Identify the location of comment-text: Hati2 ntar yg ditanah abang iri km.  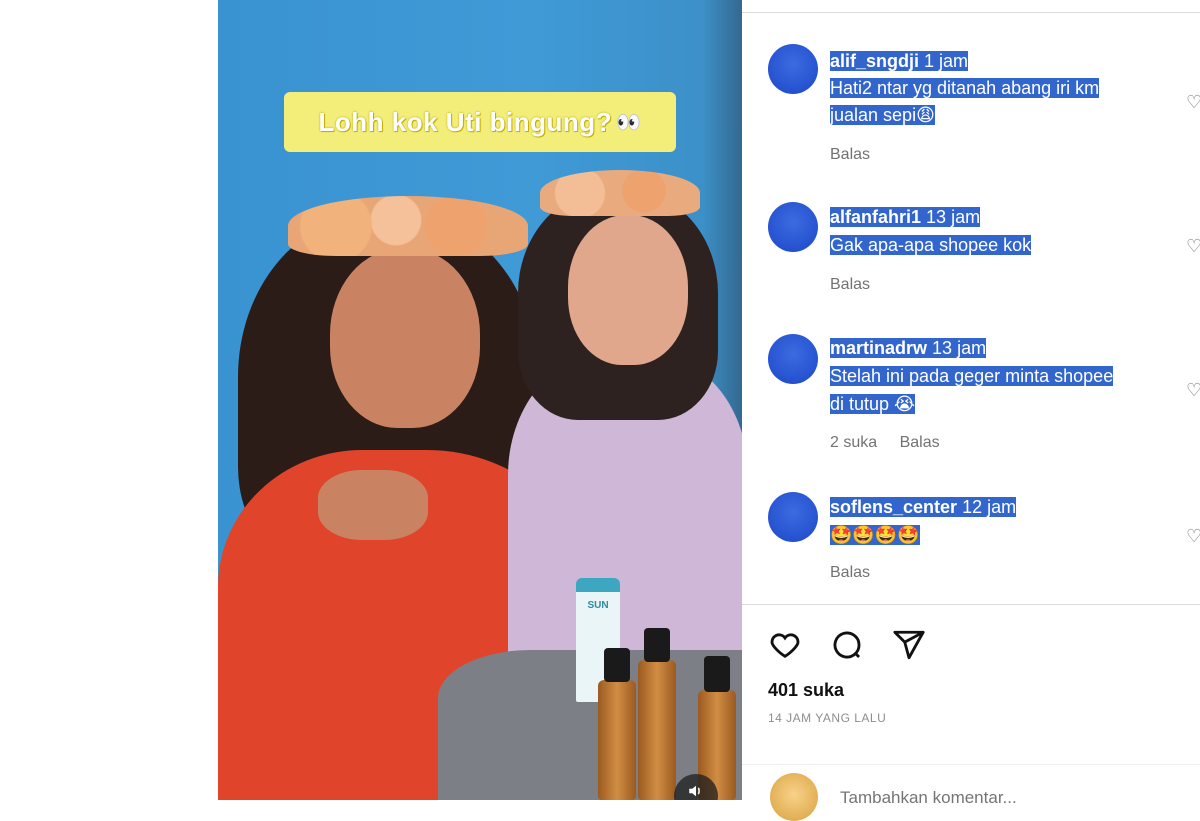
(965, 88).